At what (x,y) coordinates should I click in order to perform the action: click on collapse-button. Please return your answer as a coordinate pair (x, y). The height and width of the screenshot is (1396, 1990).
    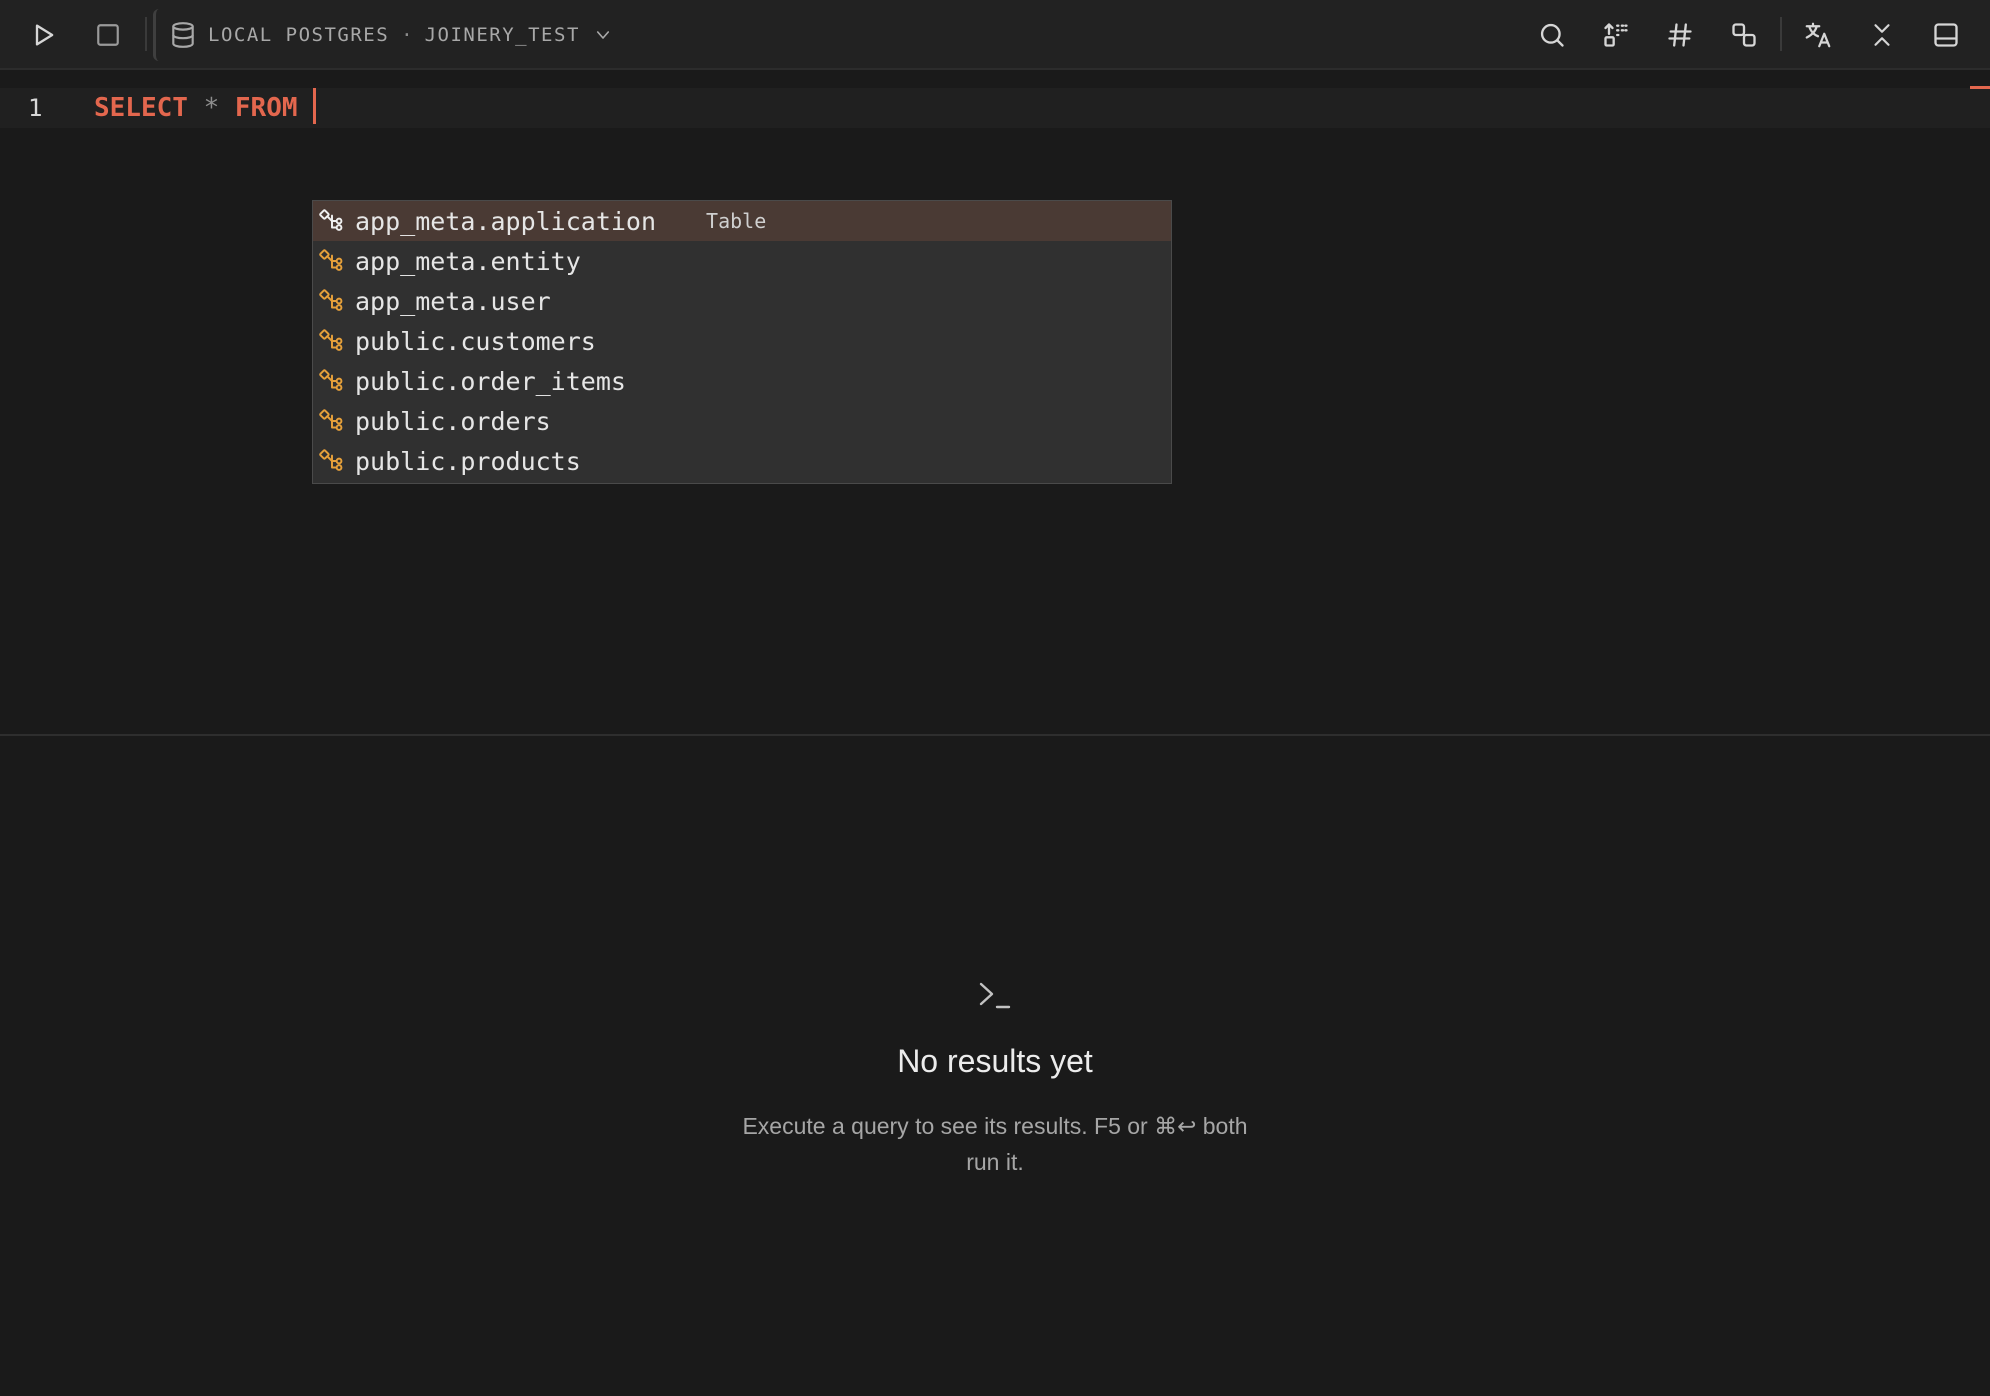
    Looking at the image, I should click on (1882, 35).